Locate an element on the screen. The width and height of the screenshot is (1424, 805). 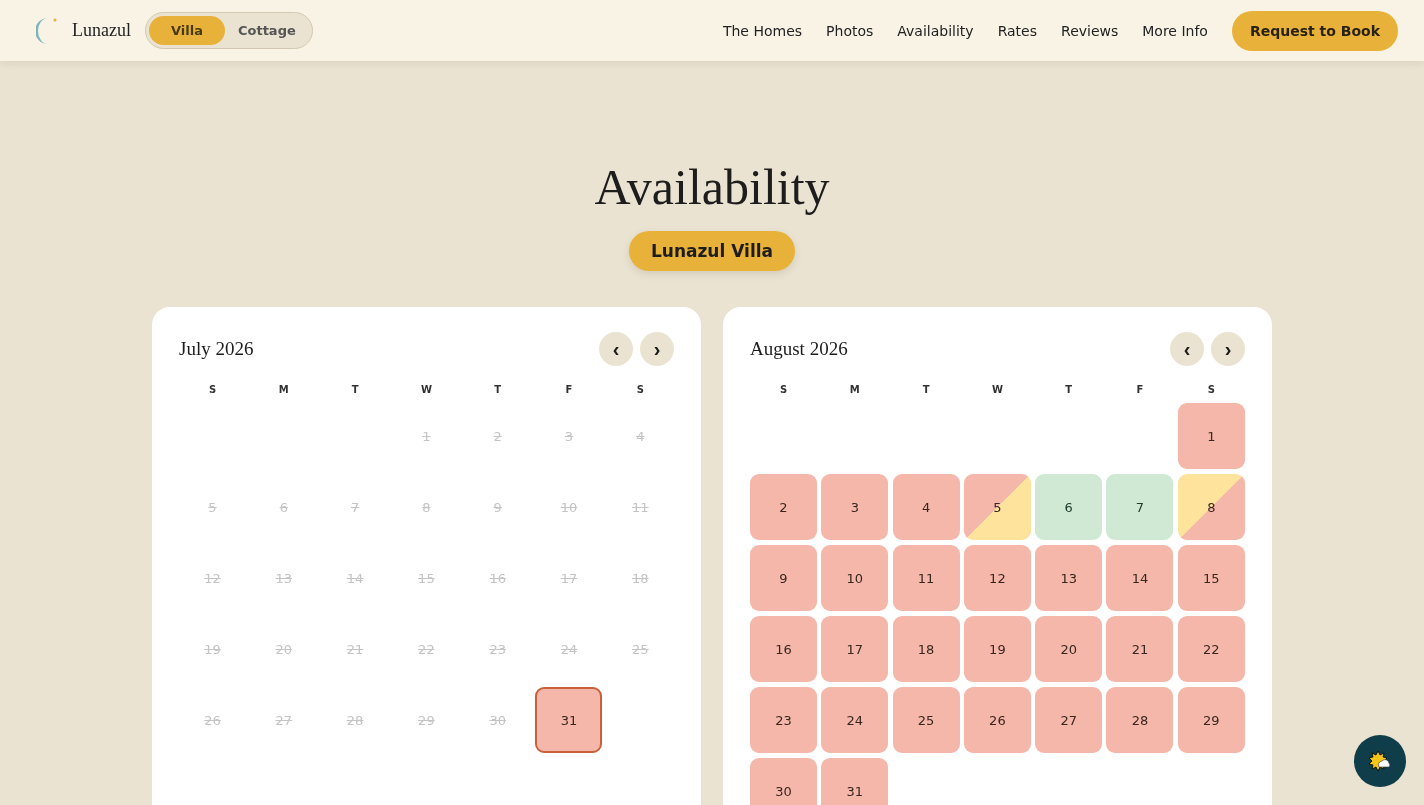
calendar-day: 2 is located at coordinates (783, 507).